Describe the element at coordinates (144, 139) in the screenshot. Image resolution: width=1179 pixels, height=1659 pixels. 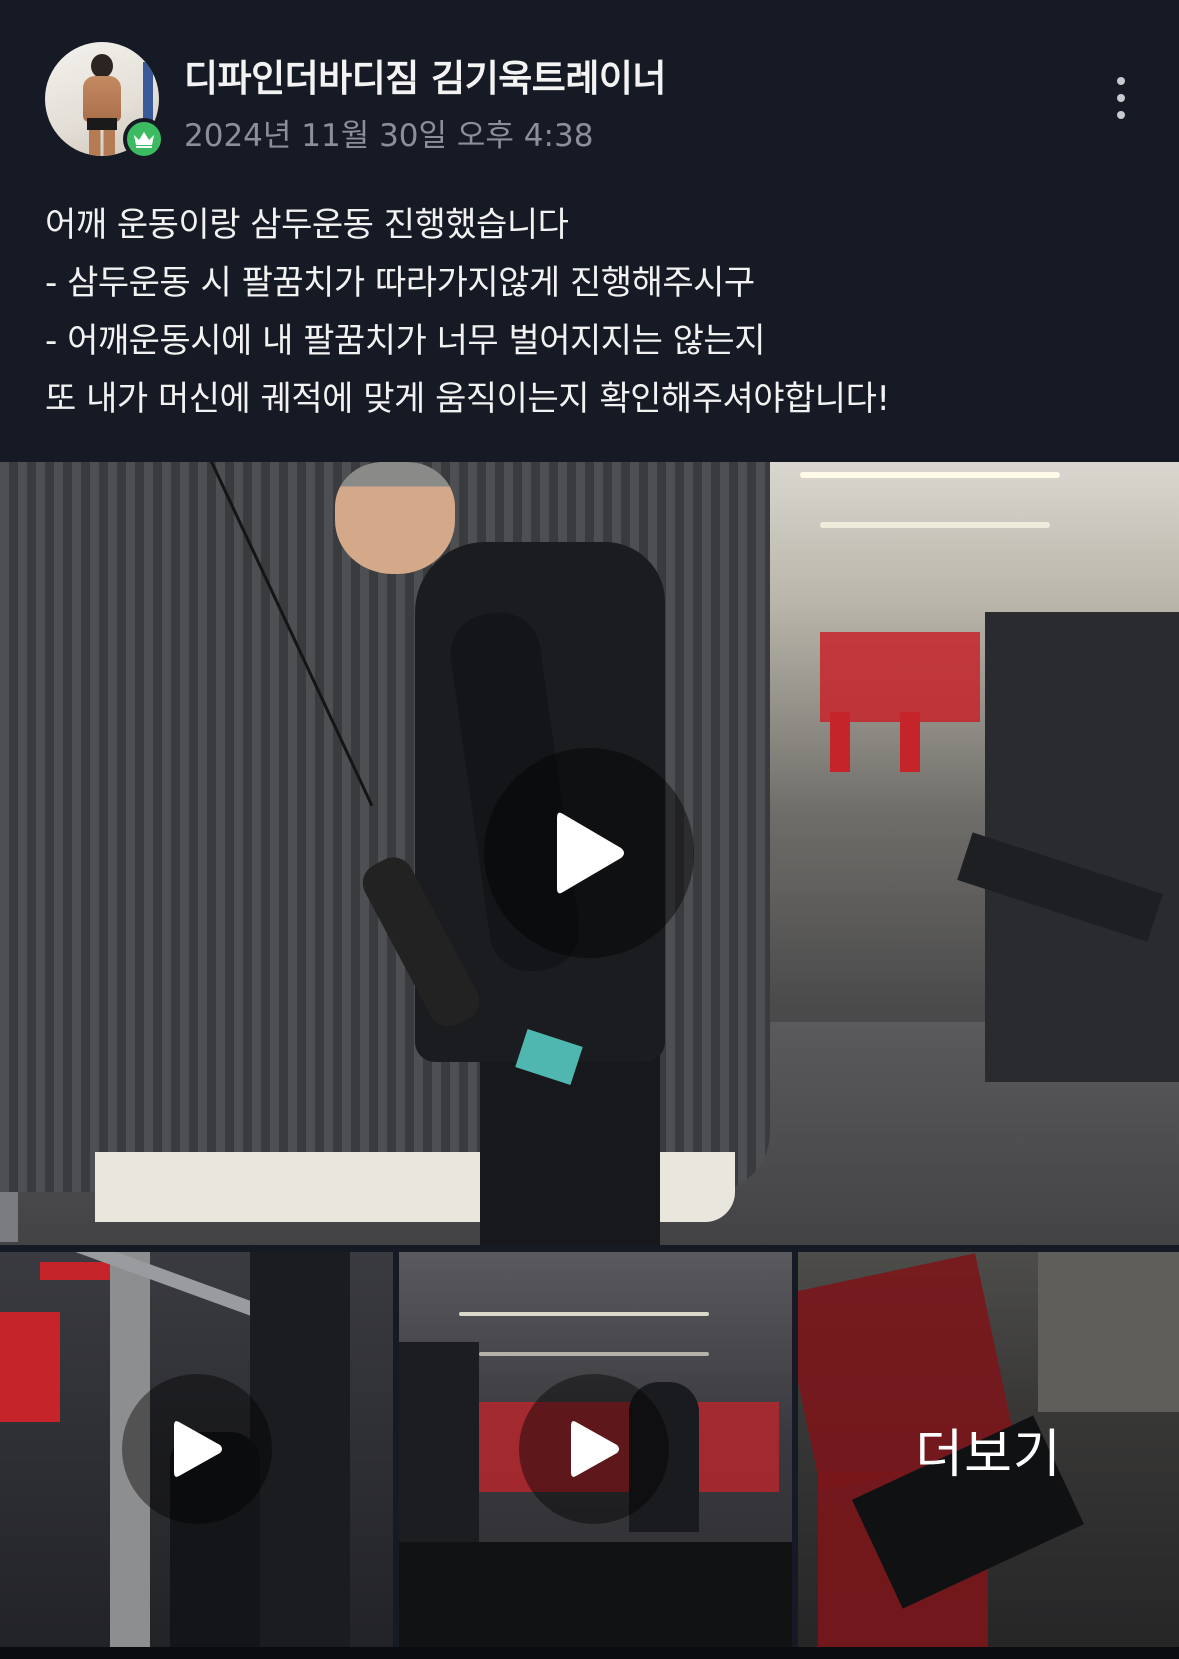
I see `crown-icon` at that location.